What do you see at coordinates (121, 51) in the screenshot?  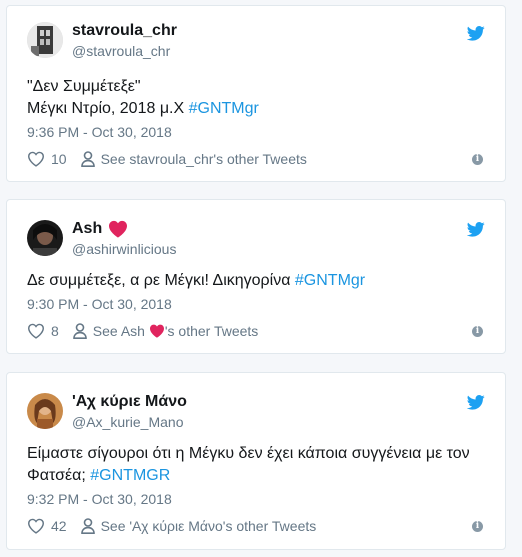 I see `author-handle: @stavroula_chr` at bounding box center [121, 51].